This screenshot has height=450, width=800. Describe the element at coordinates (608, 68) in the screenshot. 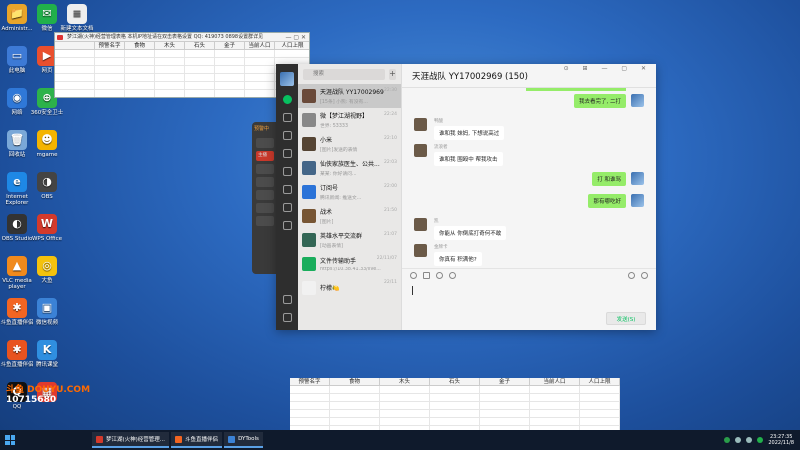

I see `window-controls: ⊙ ⊞ — ▢ ✕` at that location.